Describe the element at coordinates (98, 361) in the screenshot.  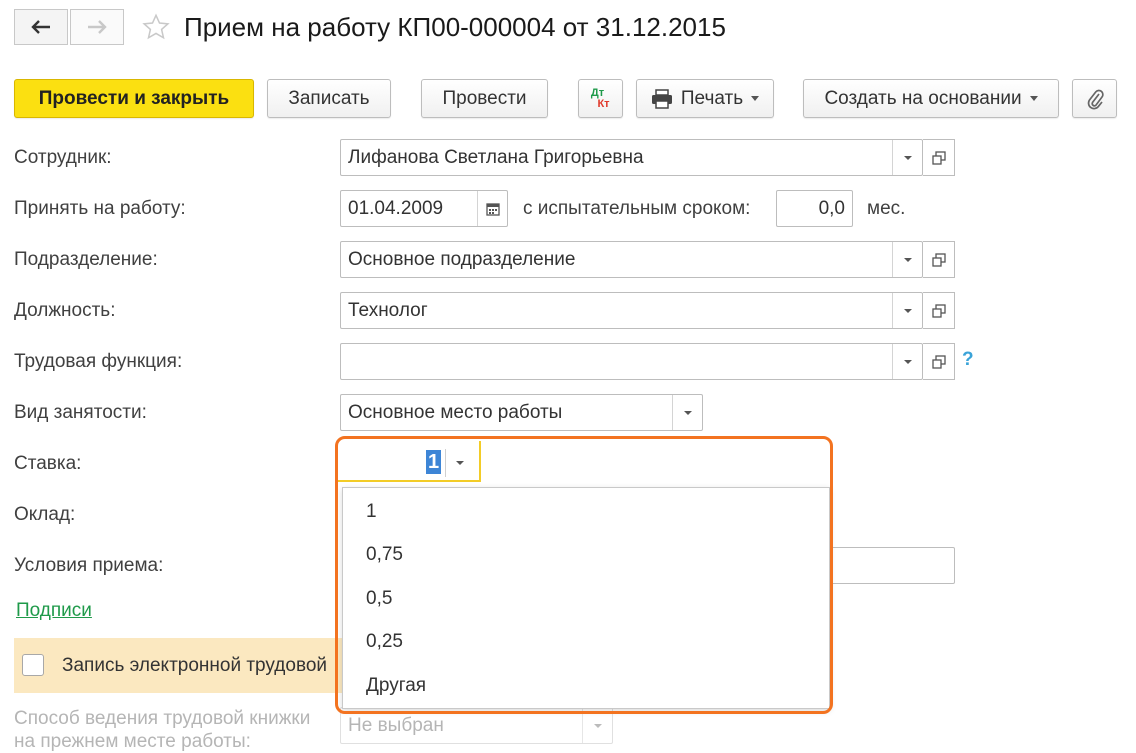
I see `labor-function-label: Трудовая функция:` at that location.